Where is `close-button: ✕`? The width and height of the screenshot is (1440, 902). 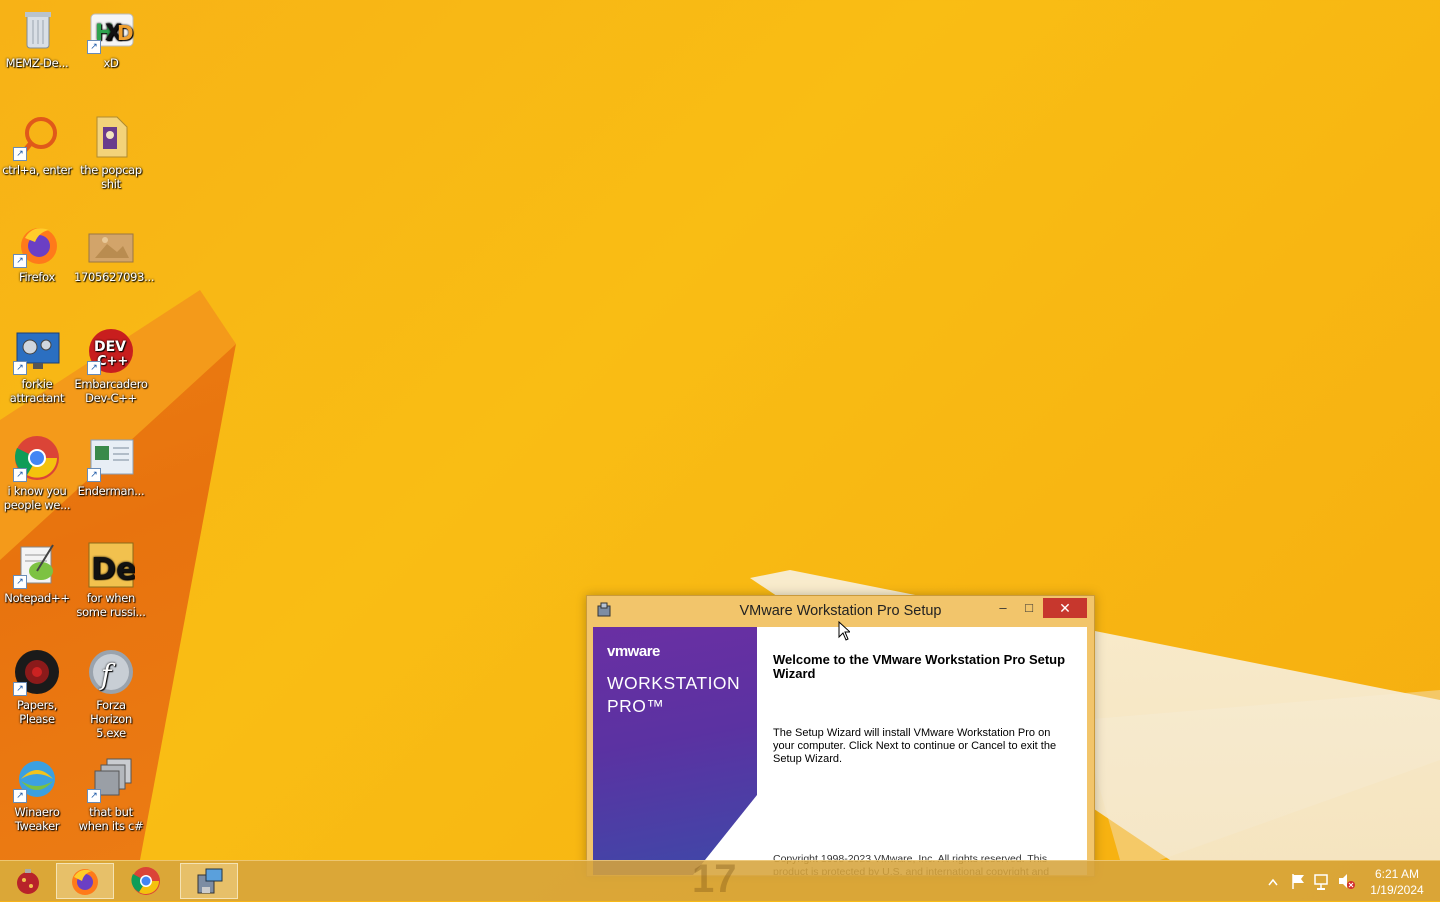 close-button: ✕ is located at coordinates (1065, 608).